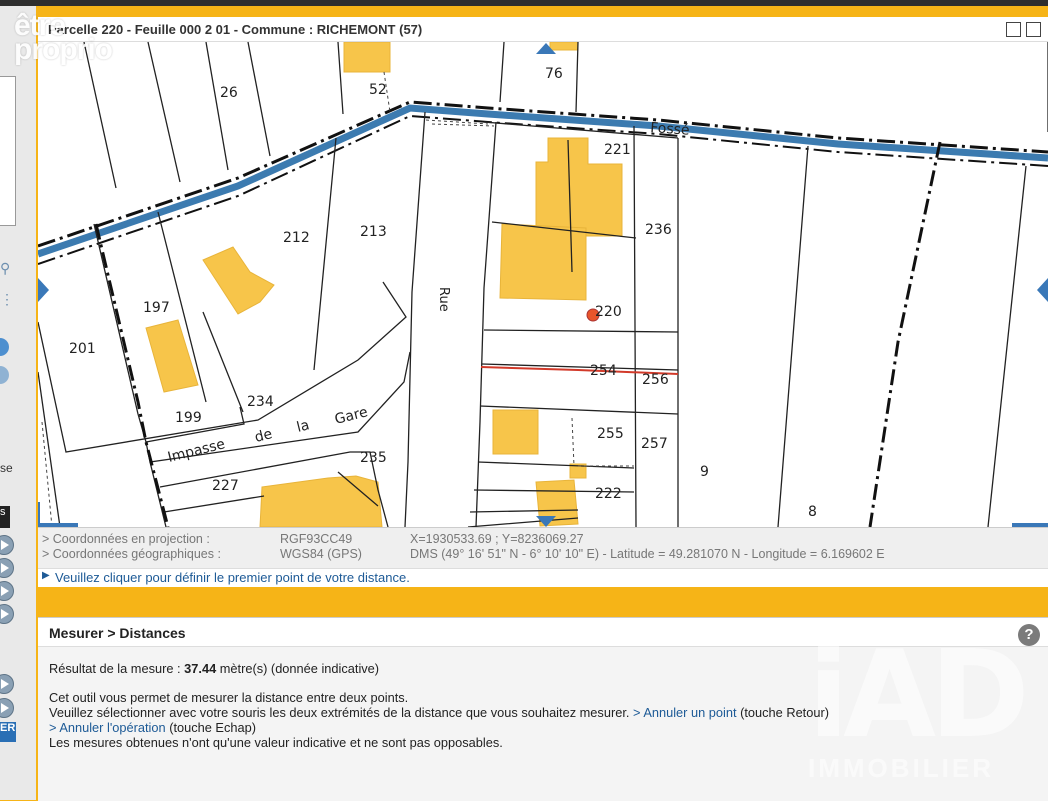  Describe the element at coordinates (19, 403) in the screenshot. I see `left-tool-panel: ⚲ ⋮ se s ER` at that location.